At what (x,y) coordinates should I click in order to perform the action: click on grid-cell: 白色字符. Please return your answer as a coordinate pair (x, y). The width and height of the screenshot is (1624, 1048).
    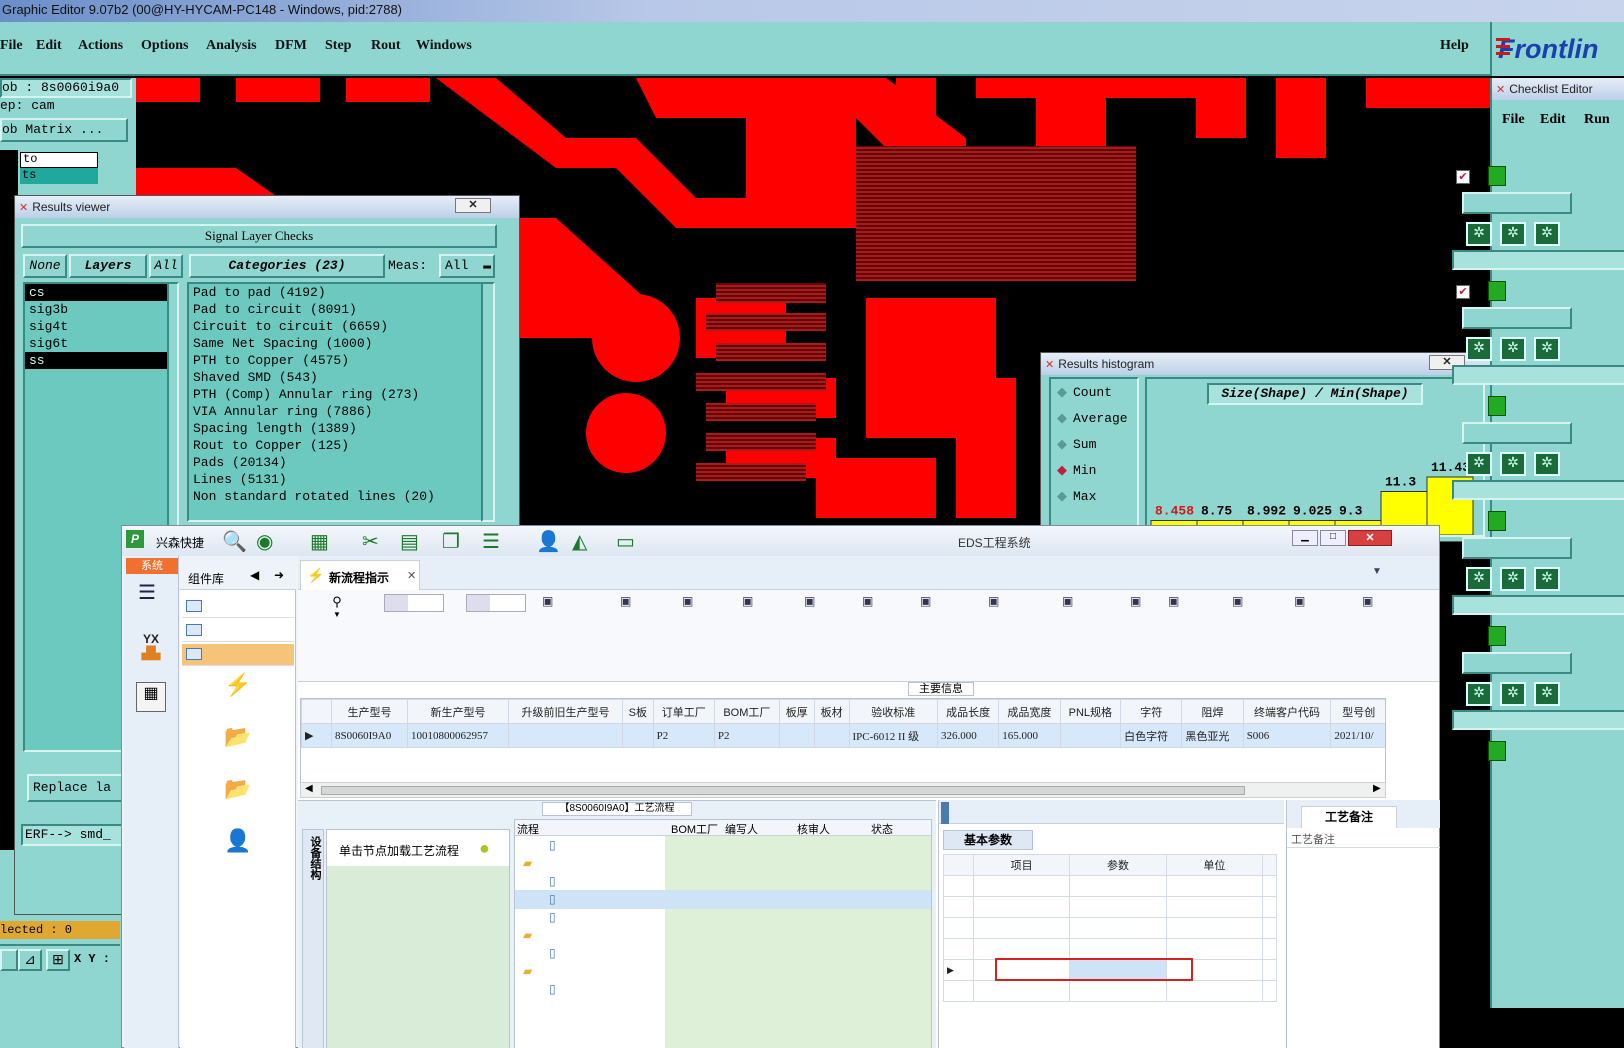
    Looking at the image, I should click on (1151, 735).